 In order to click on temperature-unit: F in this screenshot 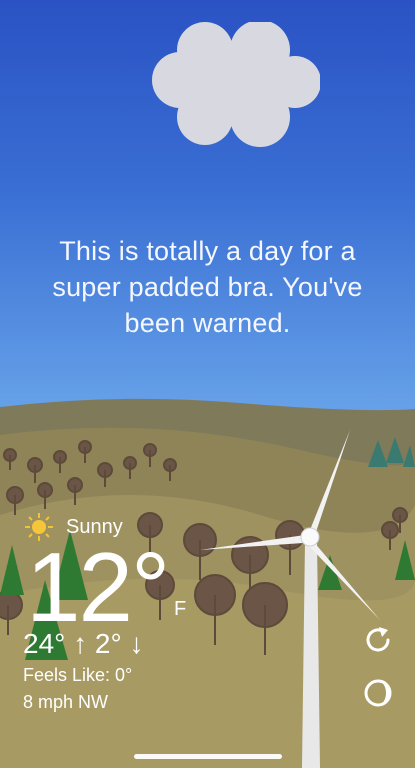, I will do `click(180, 609)`.